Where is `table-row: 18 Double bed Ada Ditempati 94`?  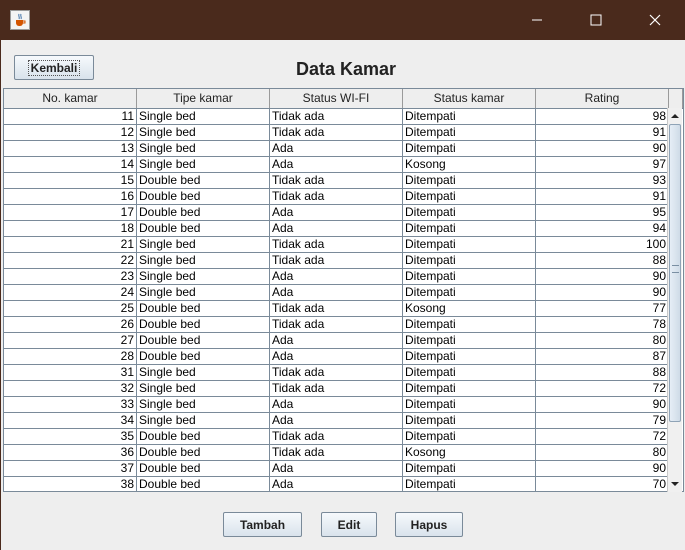
table-row: 18 Double bed Ada Ditempati 94 is located at coordinates (343, 229).